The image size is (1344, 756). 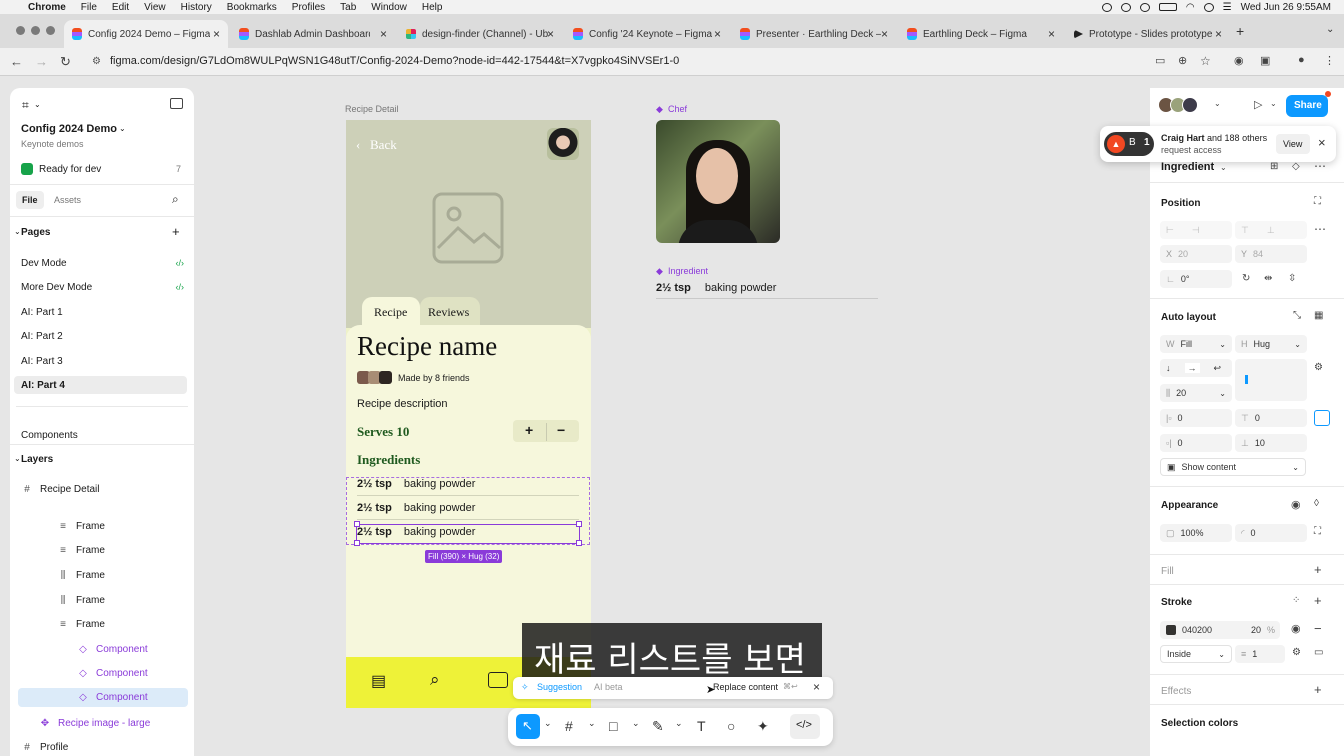 What do you see at coordinates (1296, 652) in the screenshot?
I see `stroke-settings-icon: ⚙` at bounding box center [1296, 652].